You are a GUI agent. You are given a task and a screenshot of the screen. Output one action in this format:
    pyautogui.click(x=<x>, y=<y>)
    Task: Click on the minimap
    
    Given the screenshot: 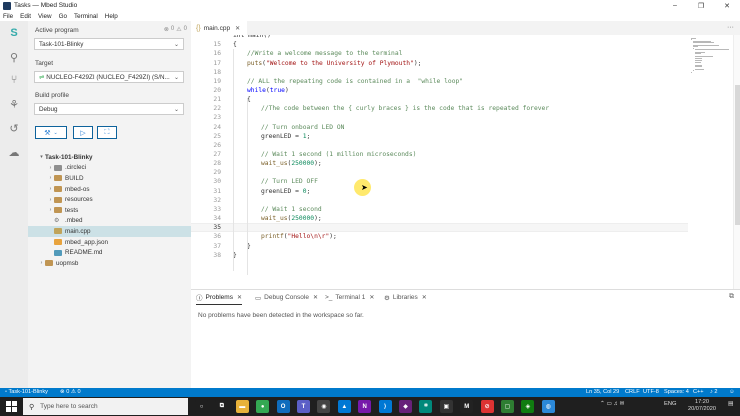 What is the action you would take?
    pyautogui.click(x=710, y=162)
    